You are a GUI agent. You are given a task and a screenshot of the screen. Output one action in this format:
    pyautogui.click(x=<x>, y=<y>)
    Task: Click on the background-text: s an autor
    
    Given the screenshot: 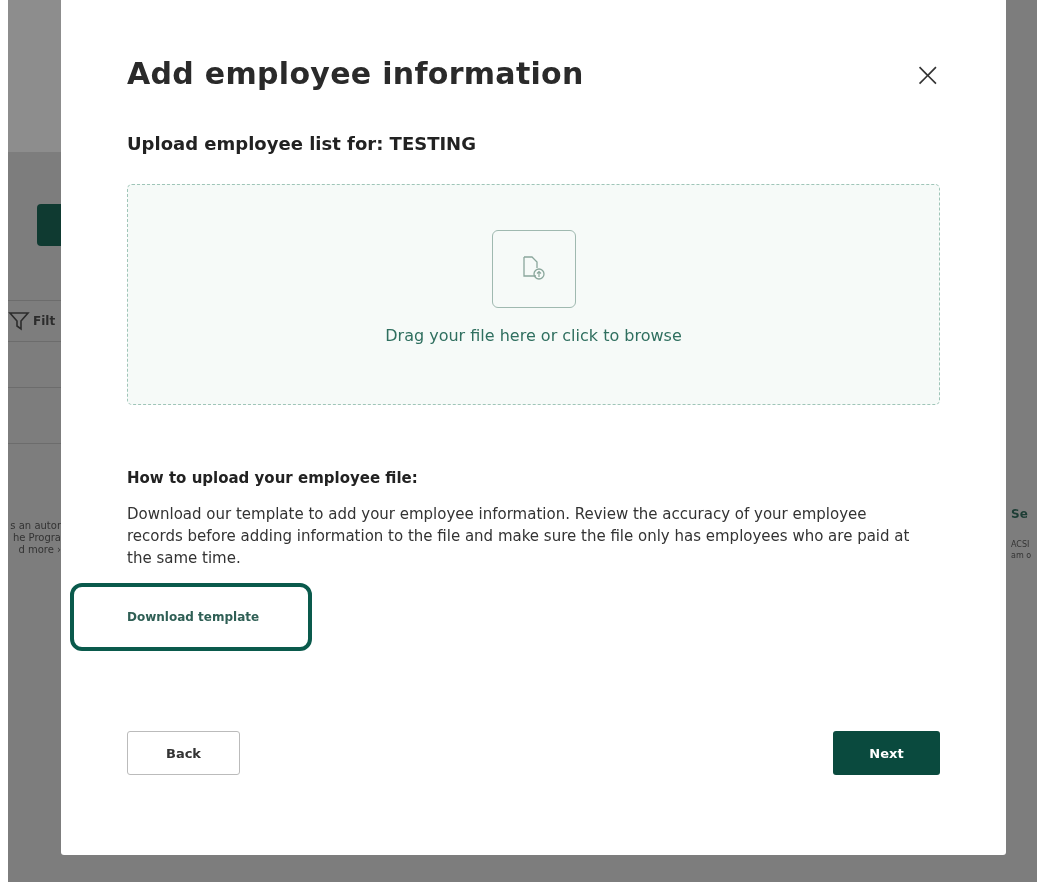 What is the action you would take?
    pyautogui.click(x=35, y=526)
    